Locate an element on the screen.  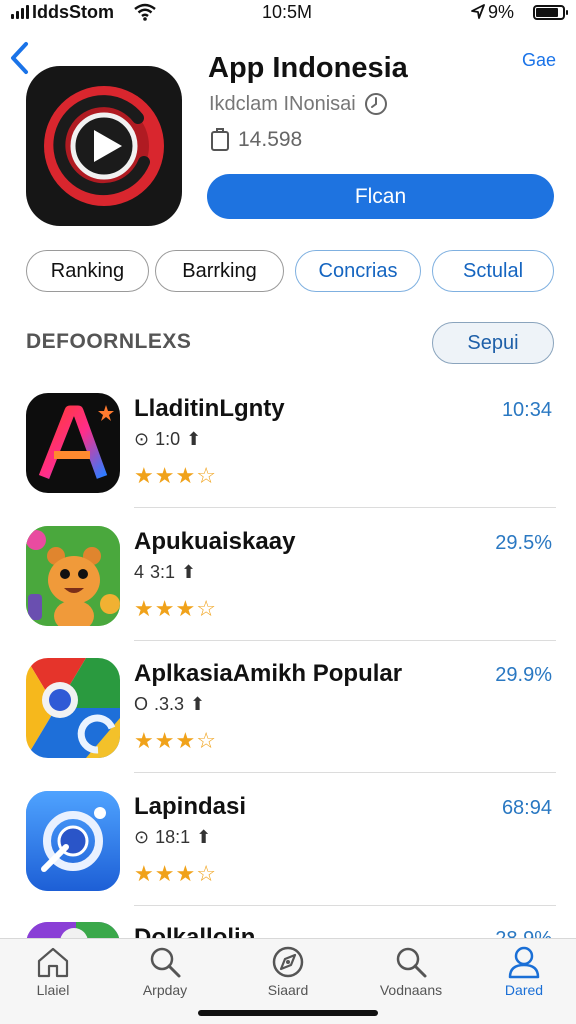
meta-prefix: O is located at coordinates (141, 704).